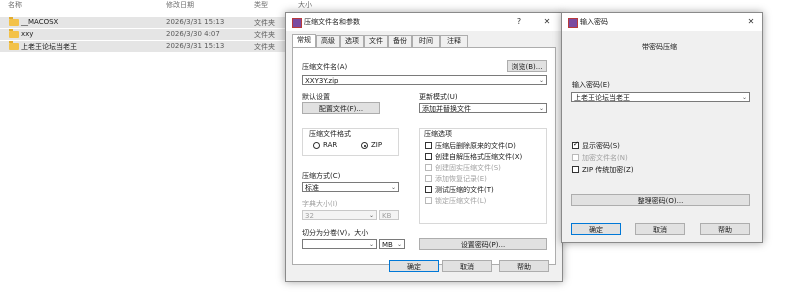  I want to click on archive-name-value: XXY3Y.zip, so click(322, 81).